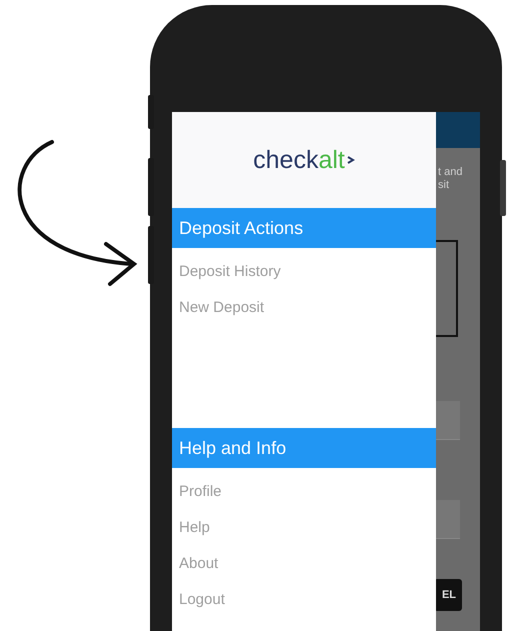  What do you see at coordinates (451, 172) in the screenshot?
I see `description-text: t and` at bounding box center [451, 172].